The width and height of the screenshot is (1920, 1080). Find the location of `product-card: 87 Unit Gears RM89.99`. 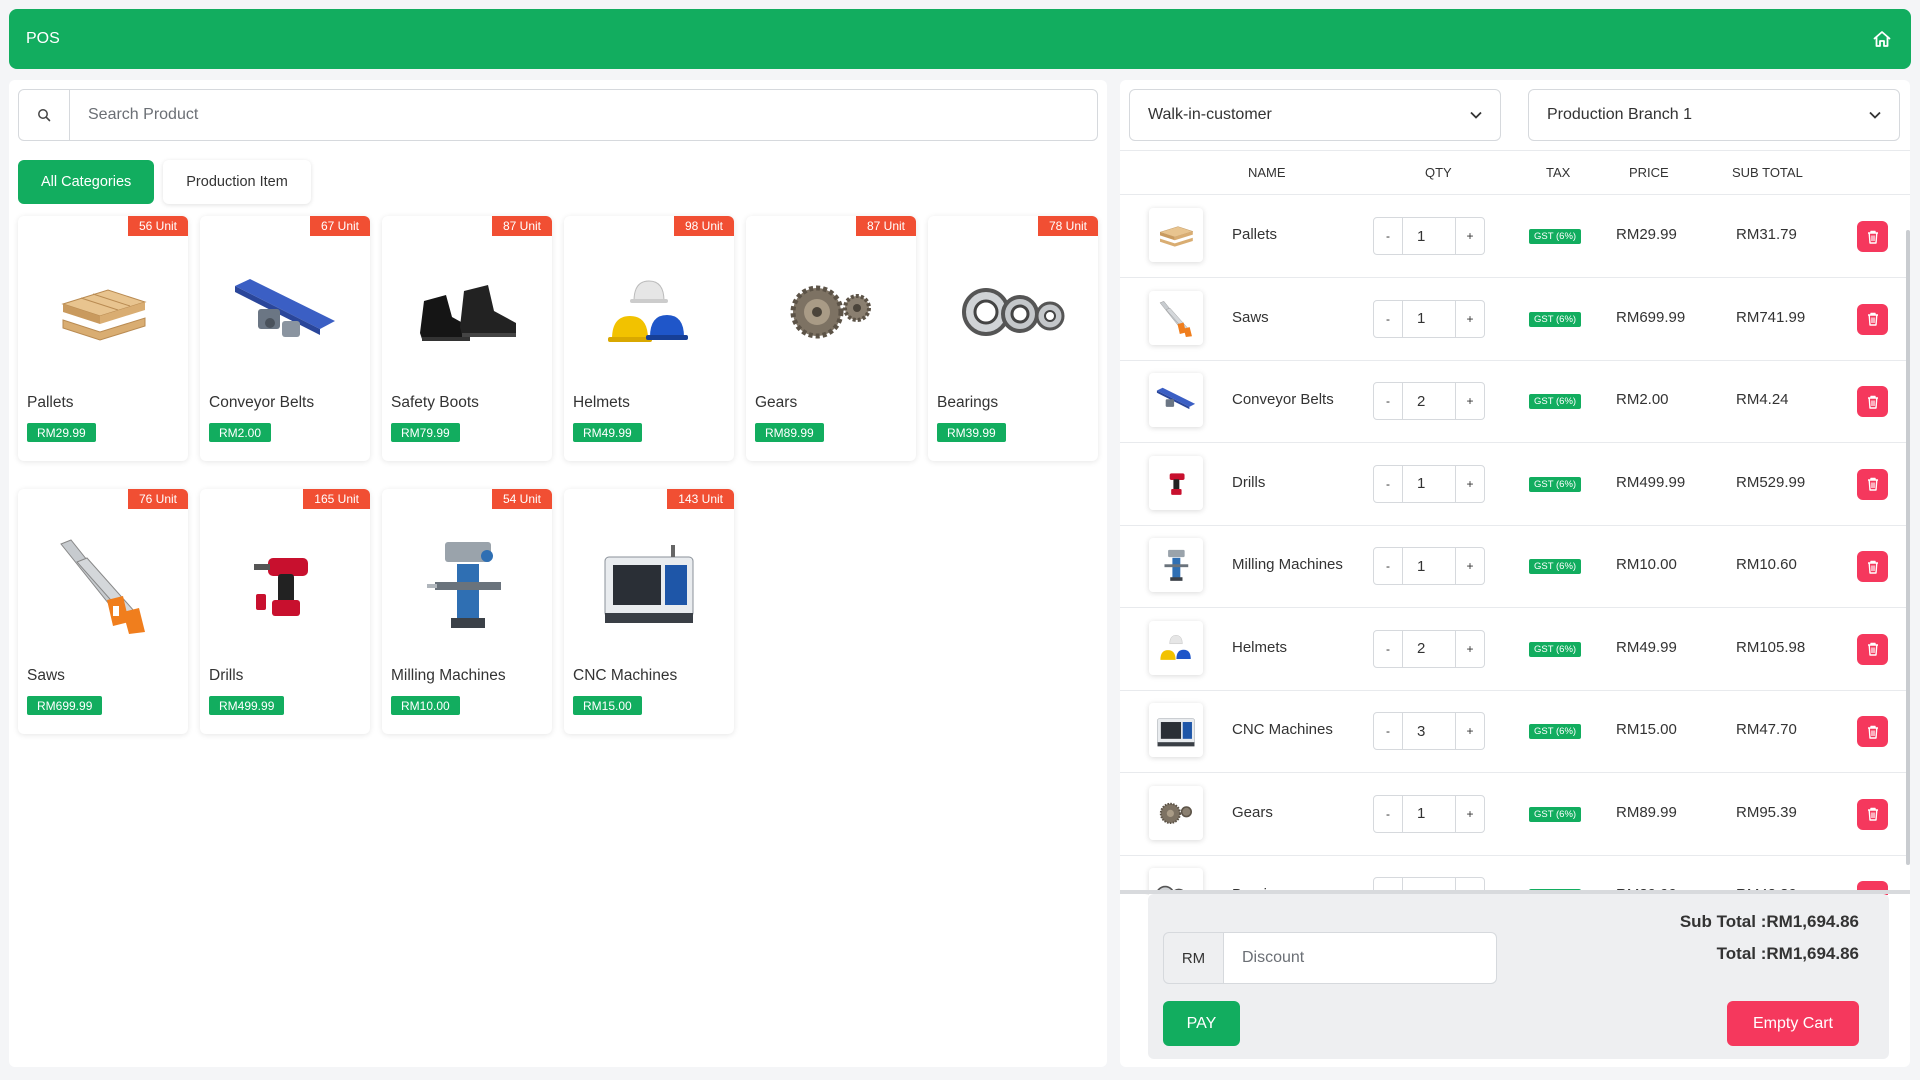

product-card: 87 Unit Gears RM89.99 is located at coordinates (831, 338).